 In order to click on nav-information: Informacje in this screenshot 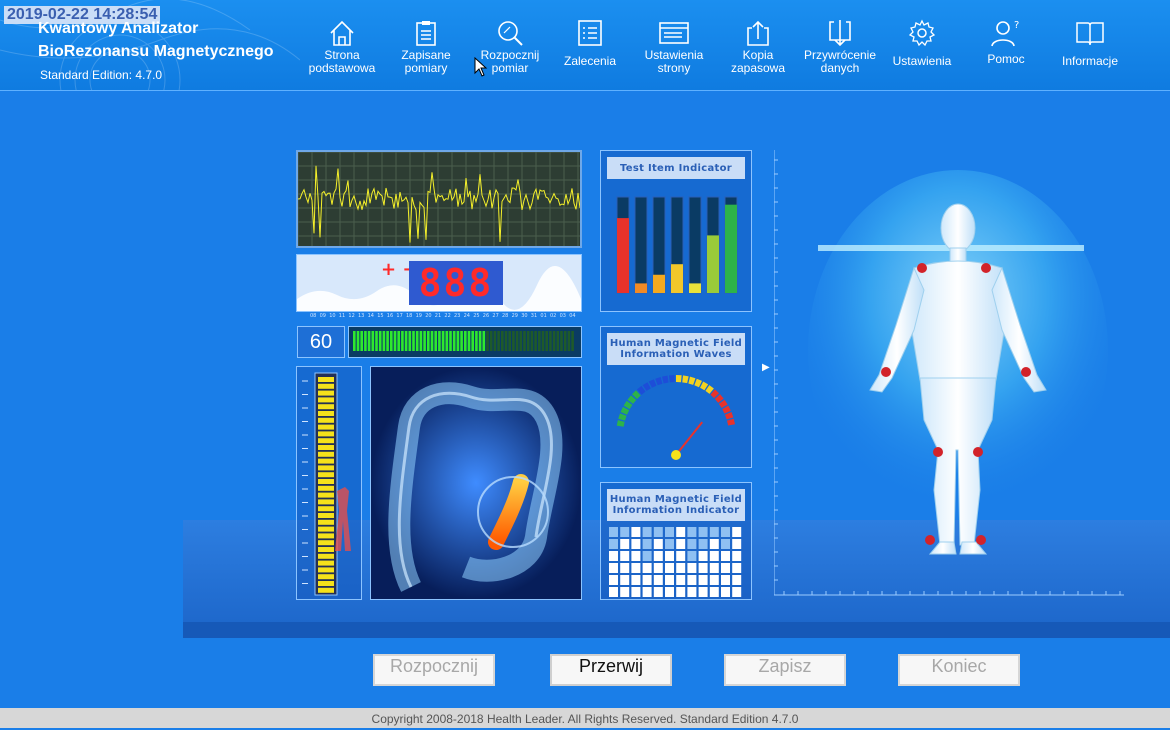, I will do `click(1090, 49)`.